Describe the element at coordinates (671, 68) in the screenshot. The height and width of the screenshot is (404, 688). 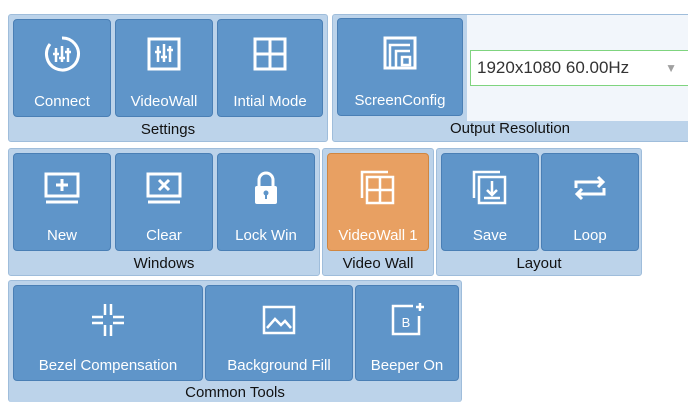
I see `dropdown-arrow-icon: ▼` at that location.